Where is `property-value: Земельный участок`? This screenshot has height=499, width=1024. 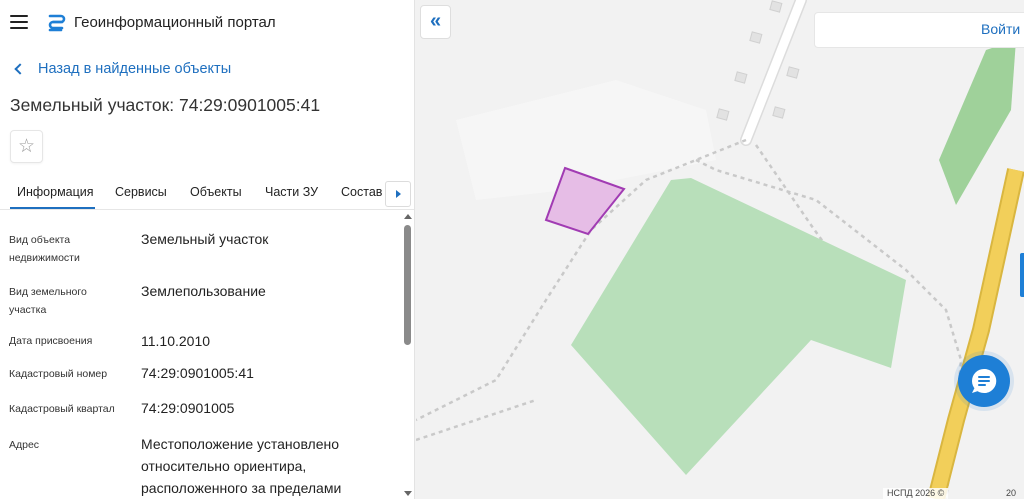 property-value: Земельный участок is located at coordinates (205, 239).